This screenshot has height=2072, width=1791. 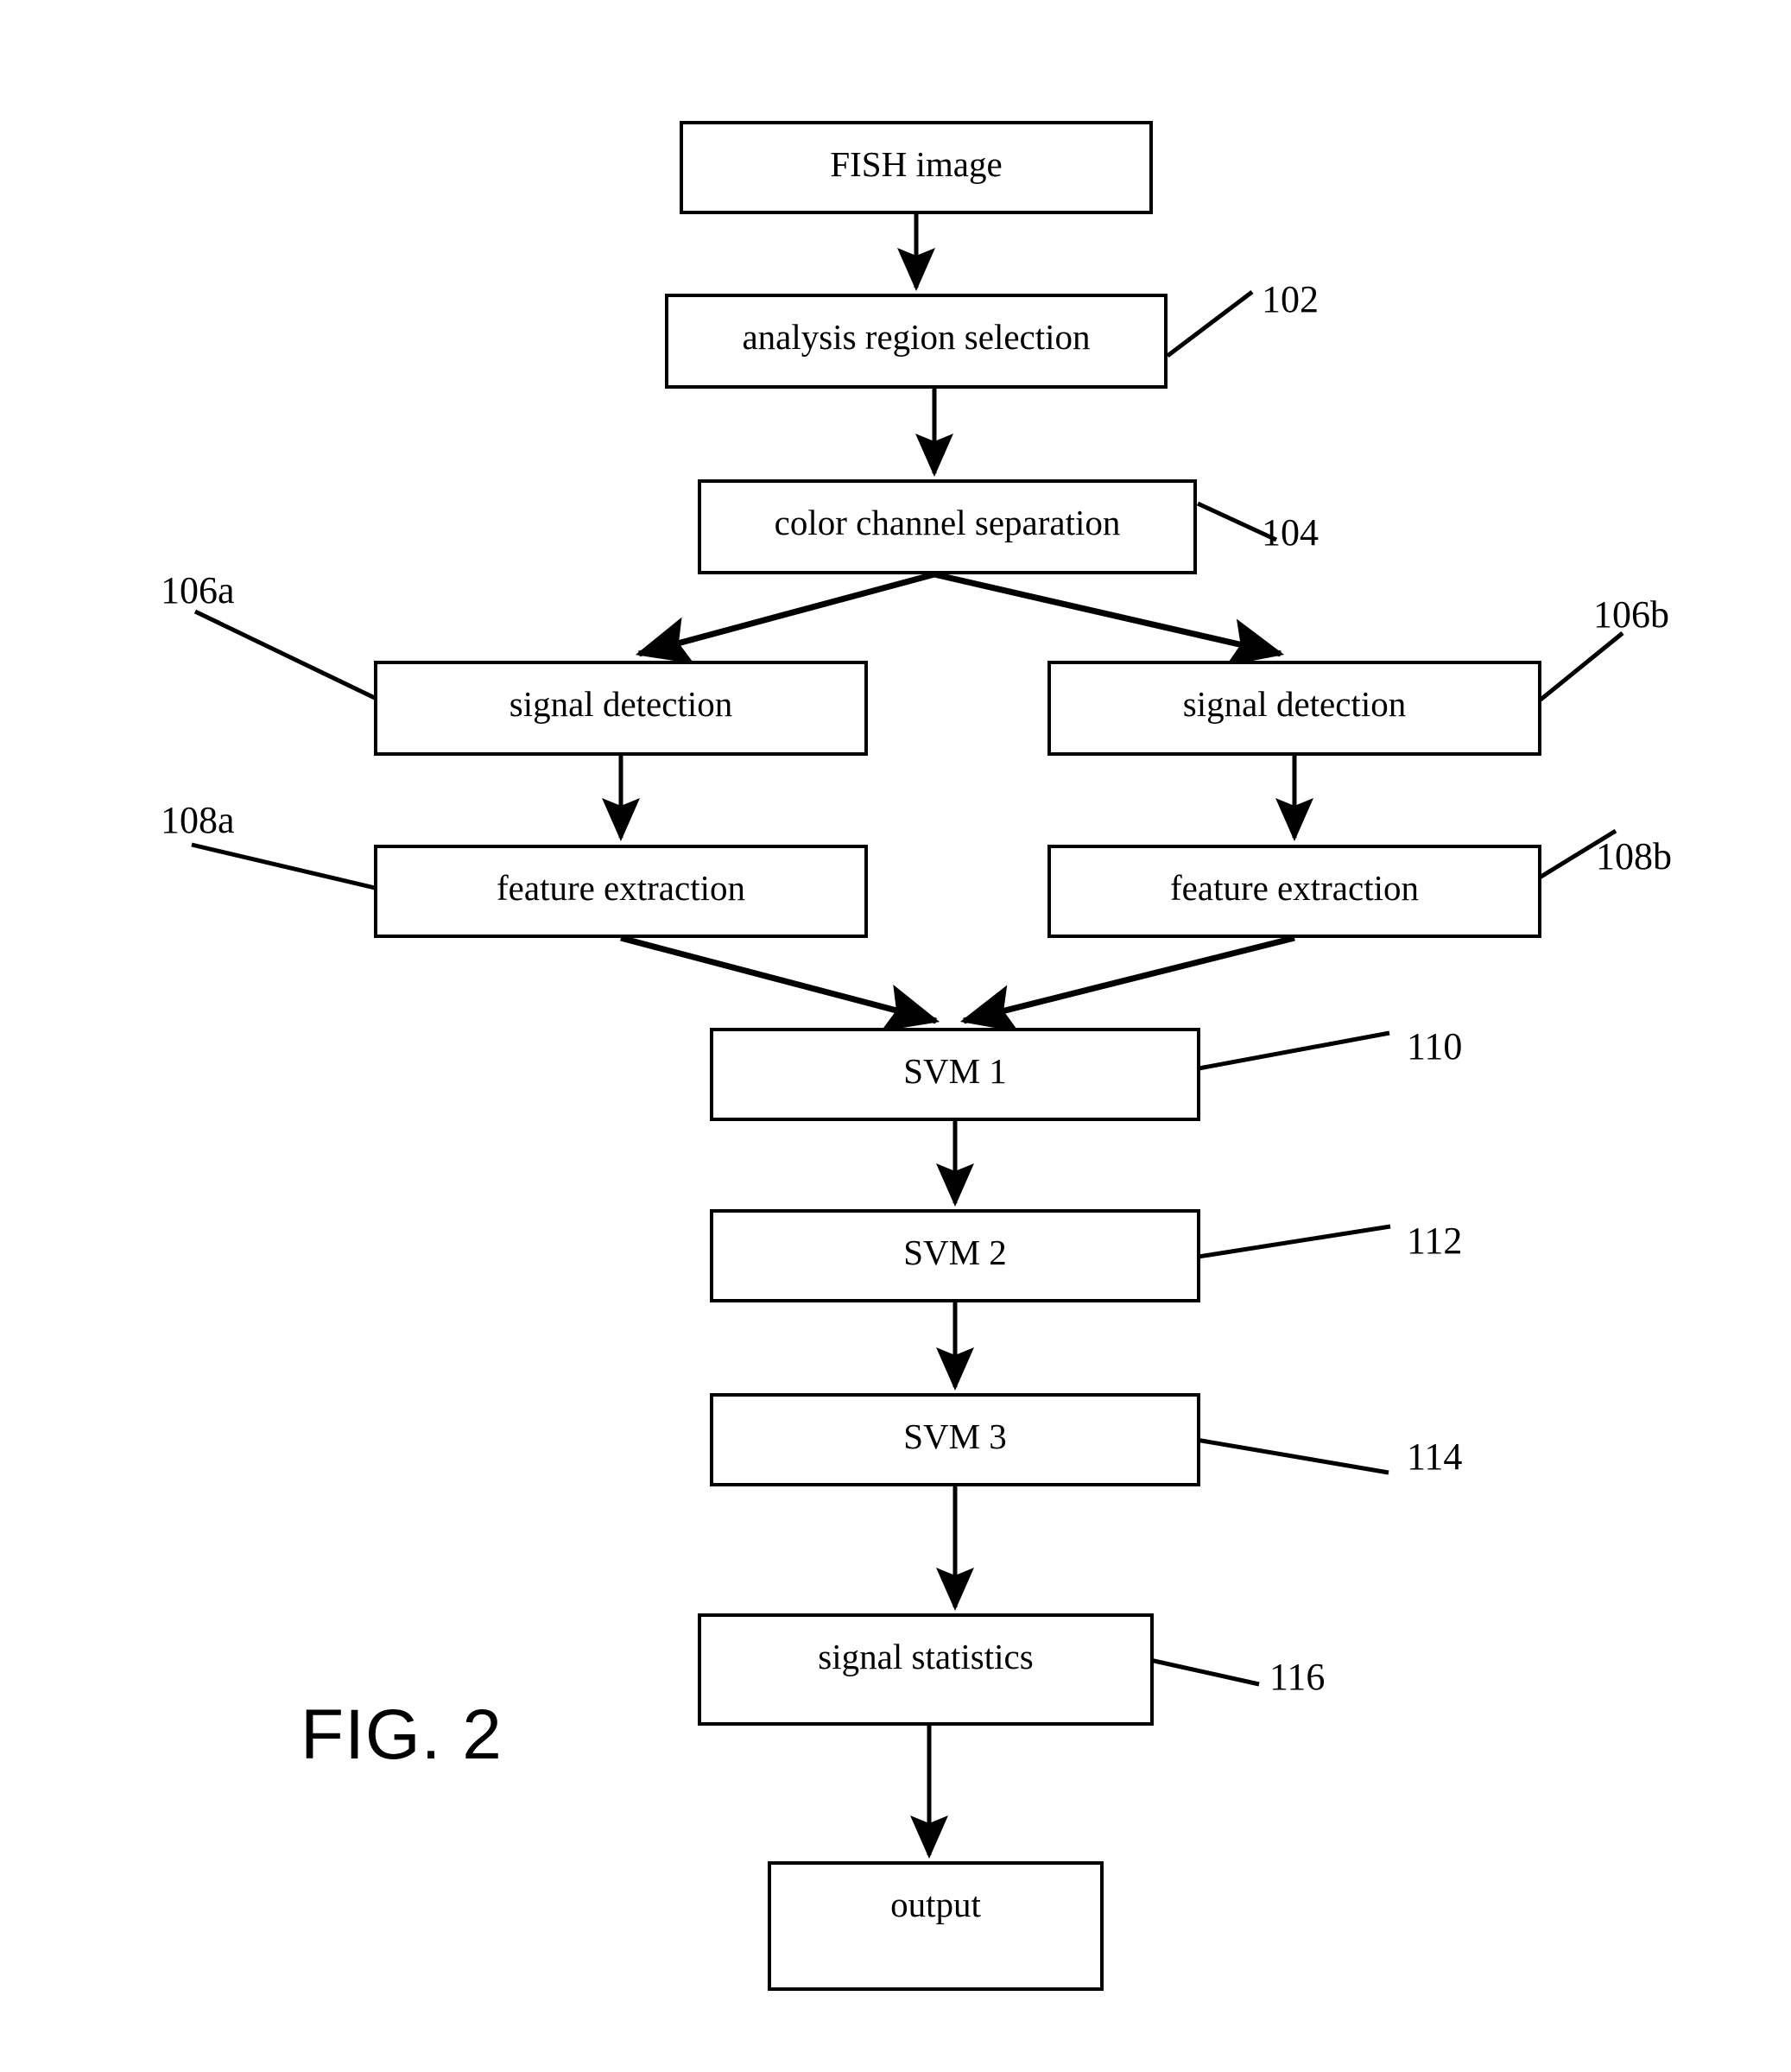 I want to click on node-signal-statistics: signal statistics, so click(x=926, y=1670).